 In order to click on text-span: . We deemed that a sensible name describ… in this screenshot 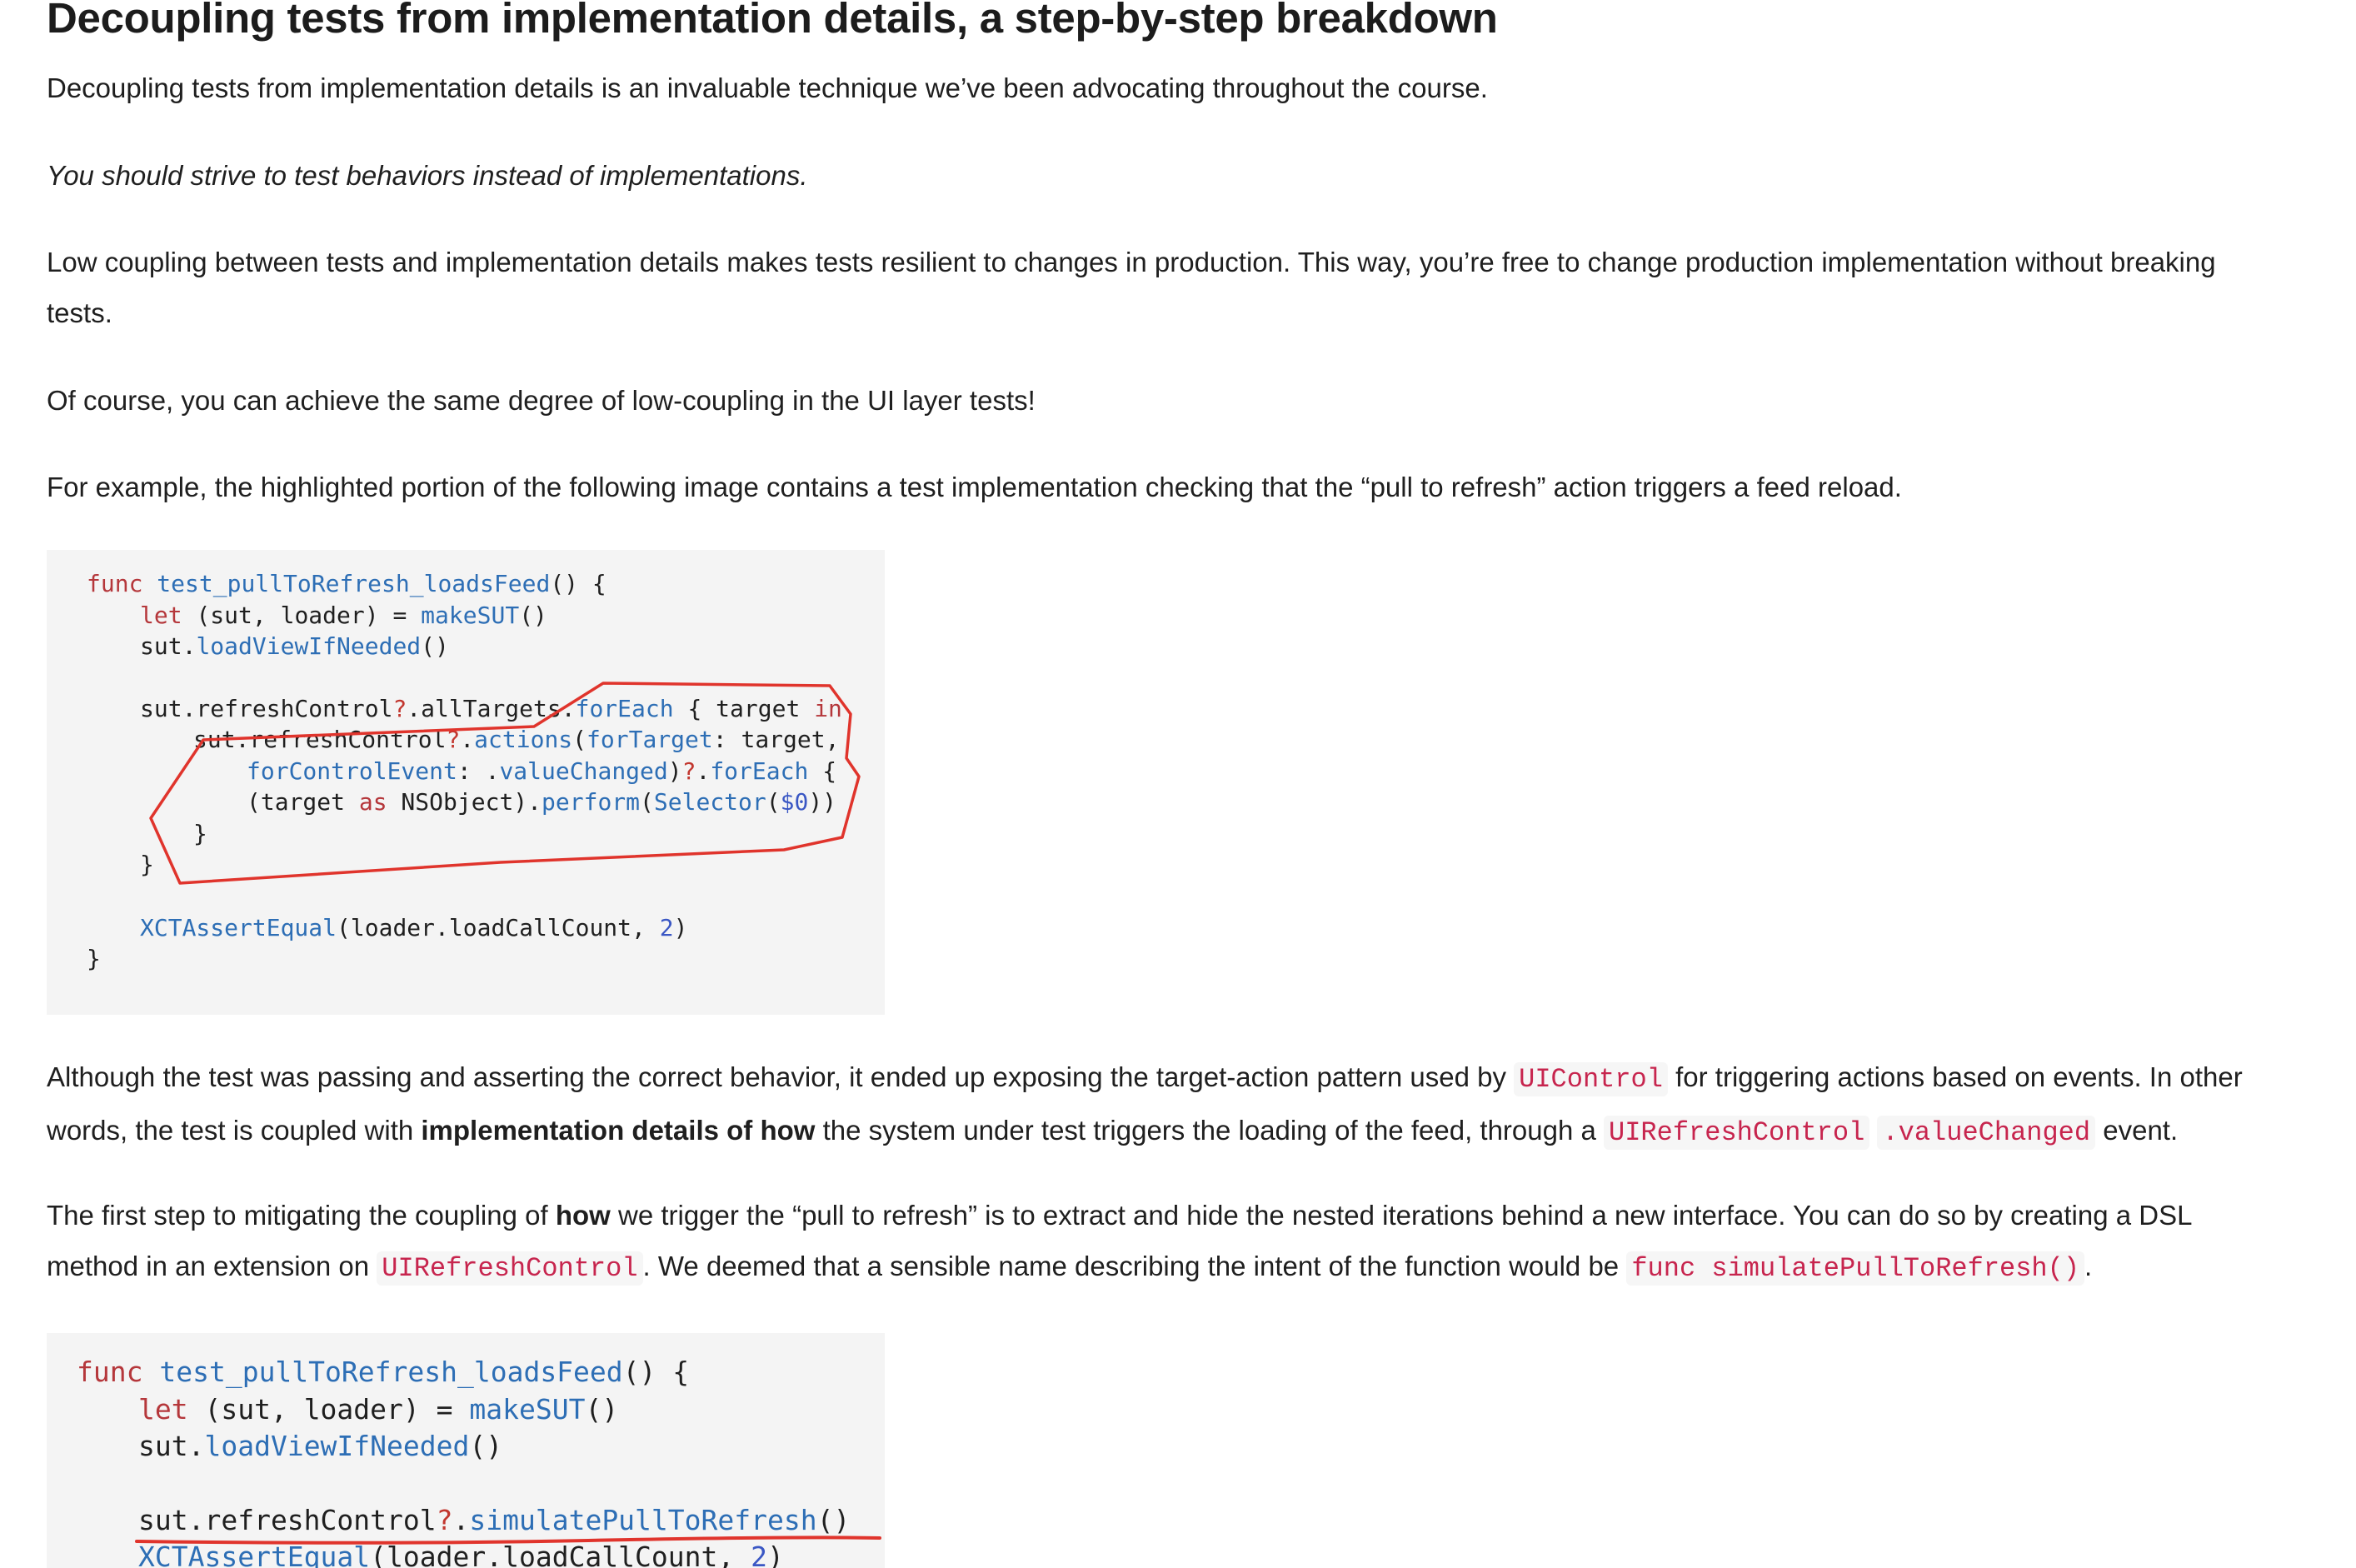, I will do `click(1134, 1266)`.